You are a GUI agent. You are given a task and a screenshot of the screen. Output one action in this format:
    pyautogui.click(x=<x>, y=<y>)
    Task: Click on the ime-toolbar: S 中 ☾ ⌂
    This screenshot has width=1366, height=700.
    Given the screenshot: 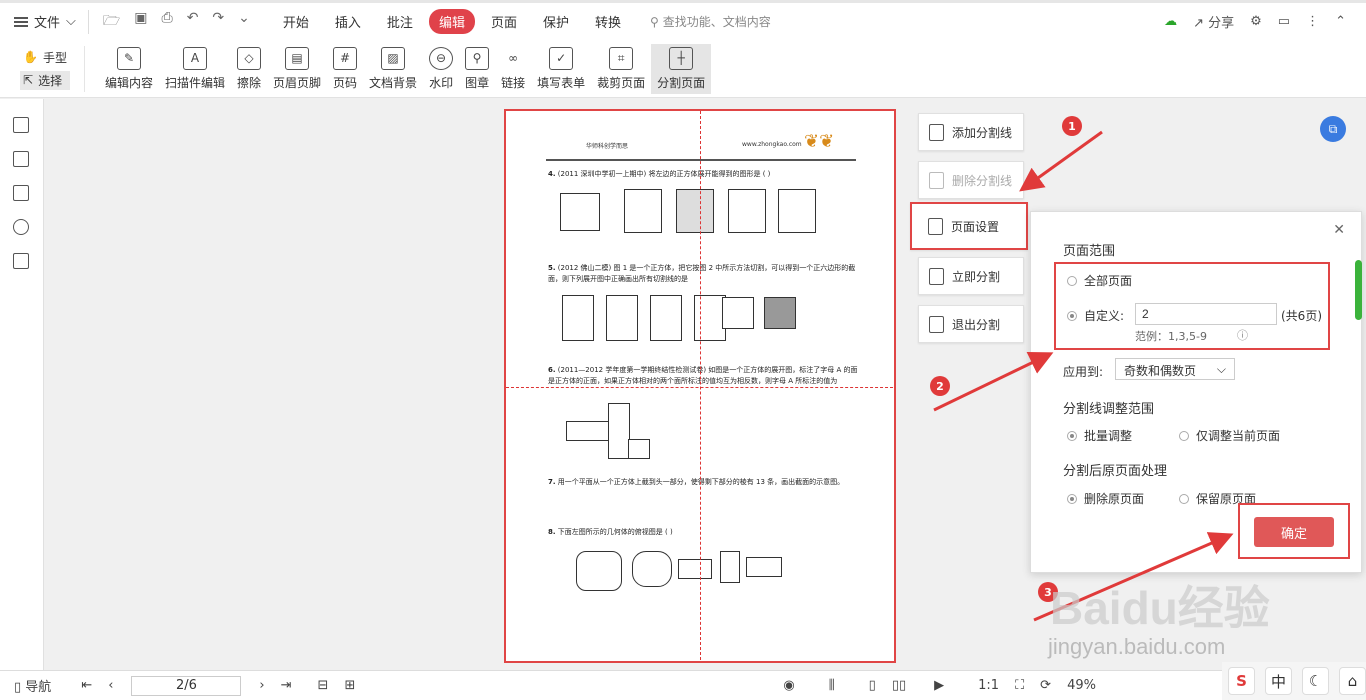 What is the action you would take?
    pyautogui.click(x=1294, y=681)
    